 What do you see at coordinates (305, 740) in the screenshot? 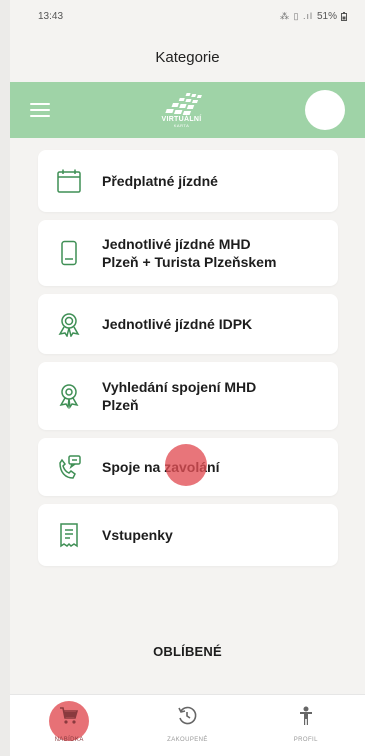
I see `nav-label: PROFIL` at bounding box center [305, 740].